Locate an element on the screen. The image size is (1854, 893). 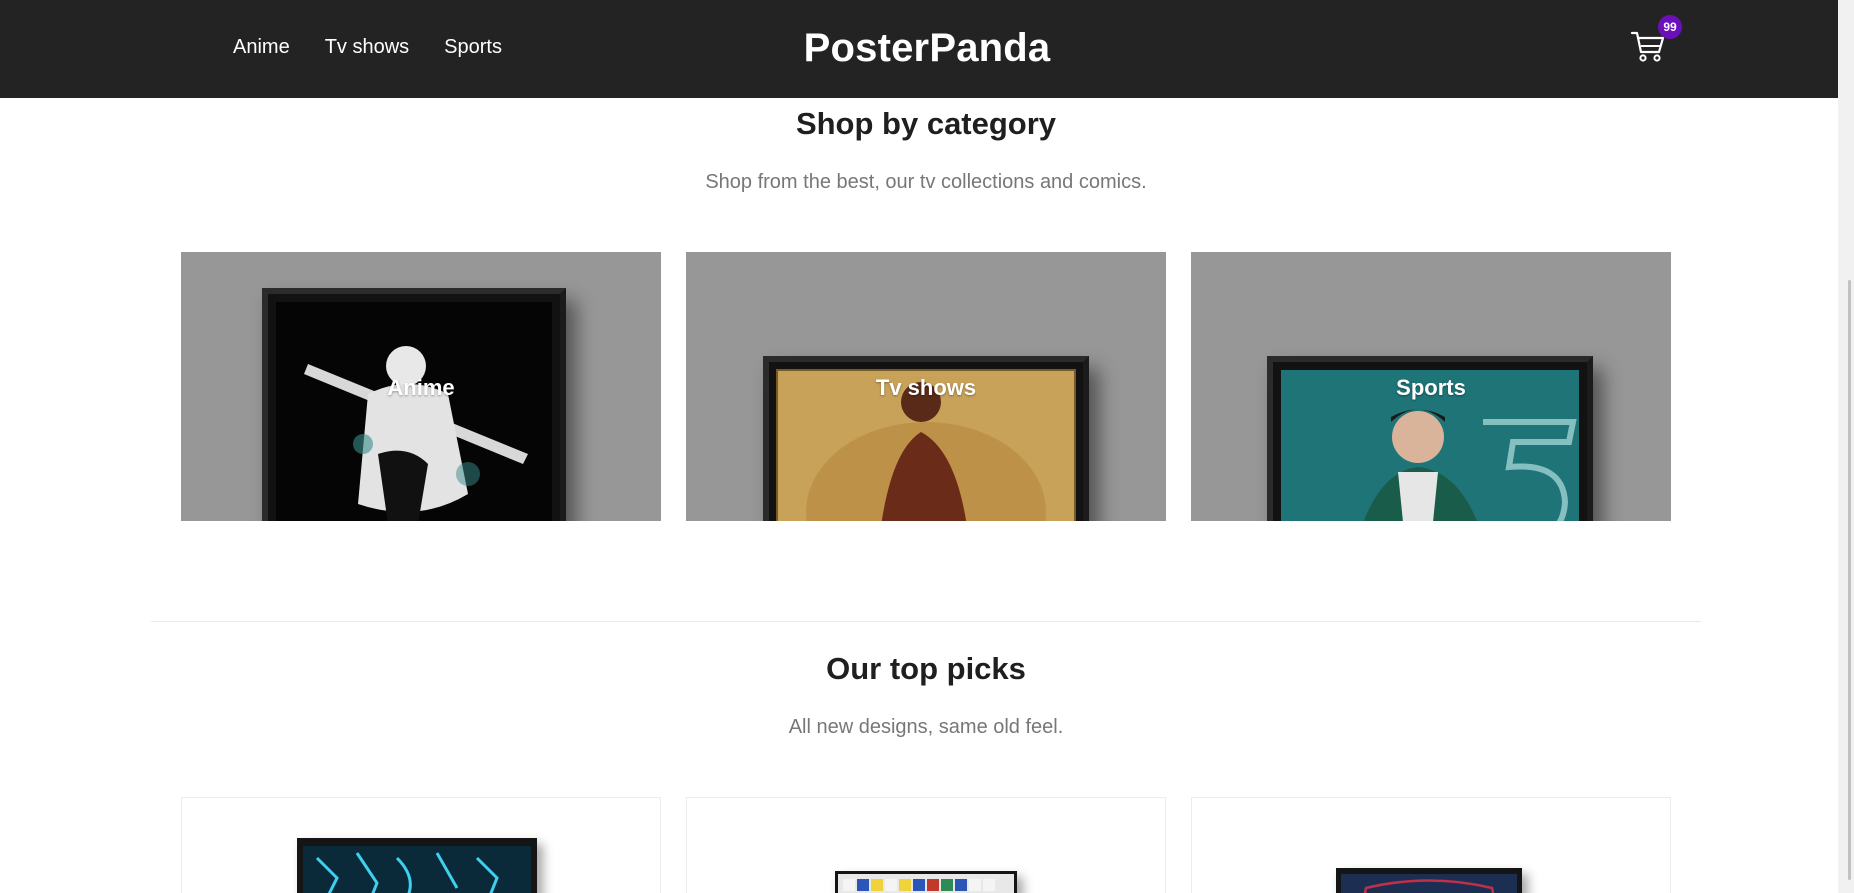
cart-count-badge: 99 is located at coordinates (1670, 27).